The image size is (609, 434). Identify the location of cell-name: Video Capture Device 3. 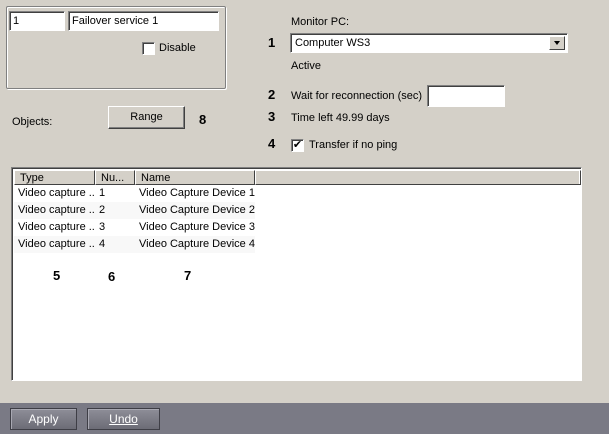
(197, 227).